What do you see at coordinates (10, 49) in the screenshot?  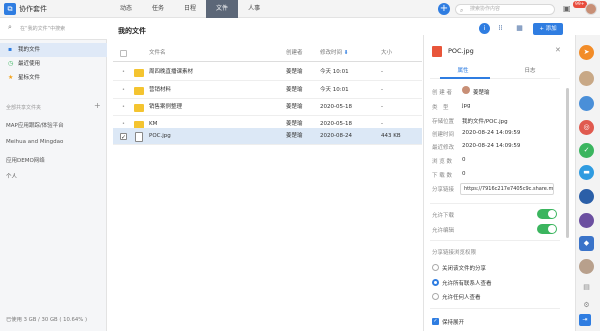 I see `folder-icon: ▪` at bounding box center [10, 49].